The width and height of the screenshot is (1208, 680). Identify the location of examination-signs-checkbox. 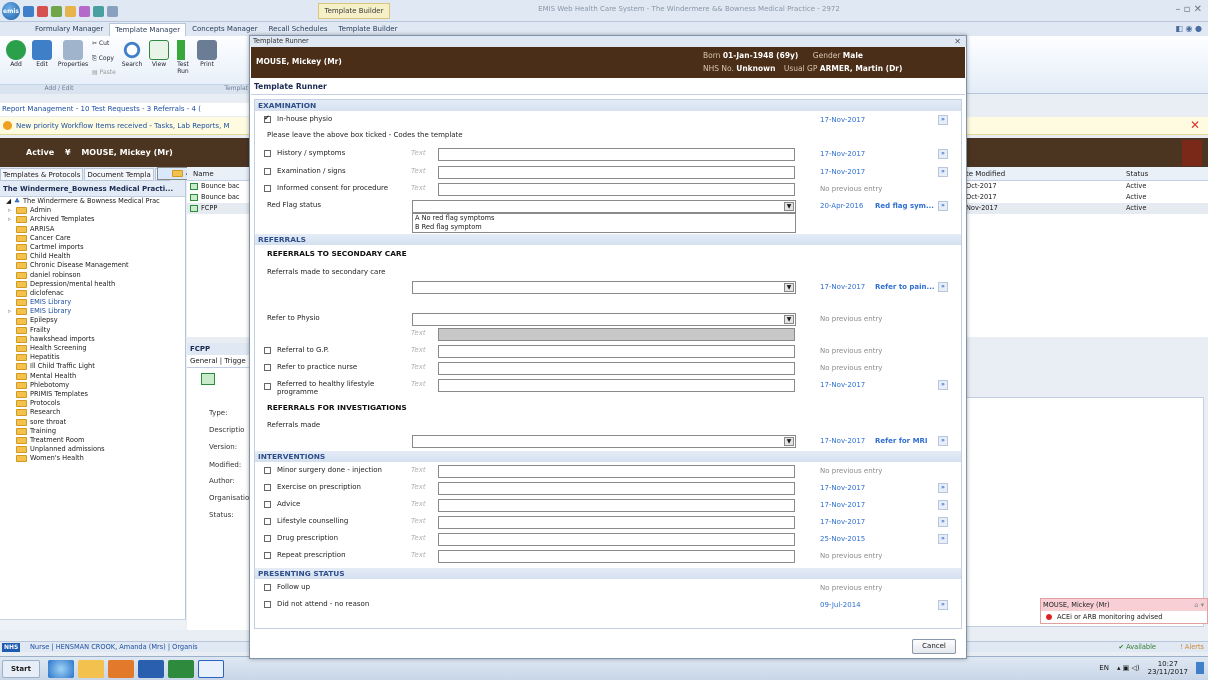
(267, 171).